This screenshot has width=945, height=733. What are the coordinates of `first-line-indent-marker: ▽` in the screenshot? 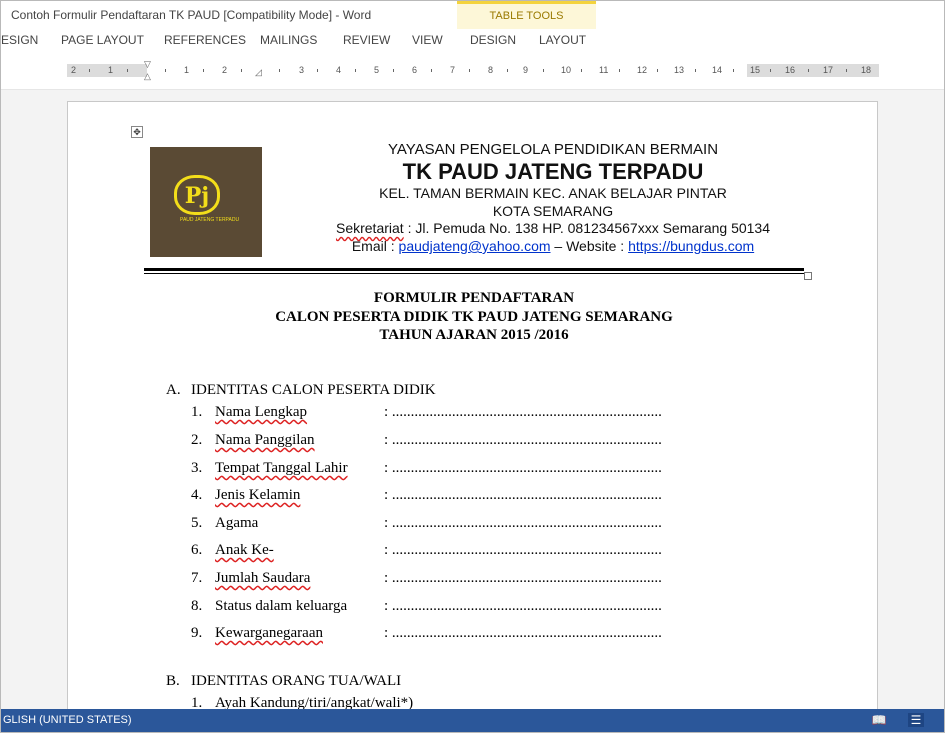 It's located at (147, 64).